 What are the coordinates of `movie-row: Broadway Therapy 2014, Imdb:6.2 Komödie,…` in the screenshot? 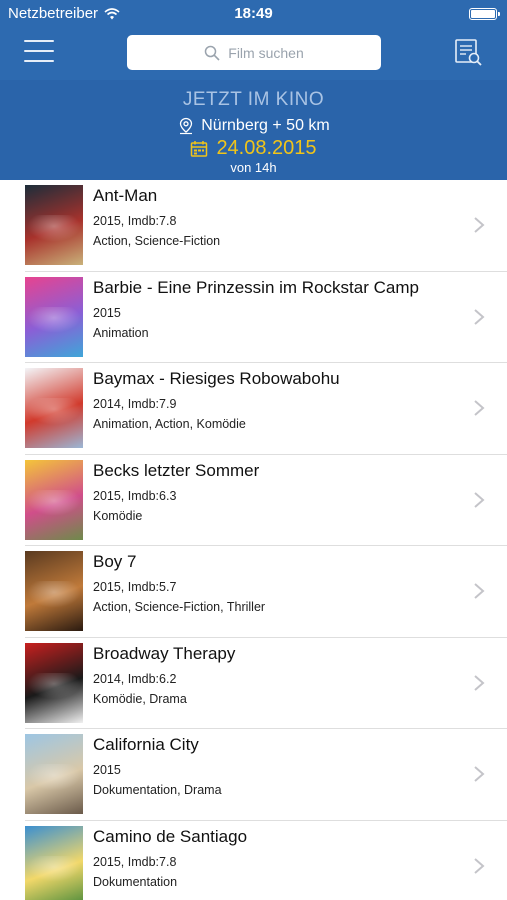 It's located at (253, 684).